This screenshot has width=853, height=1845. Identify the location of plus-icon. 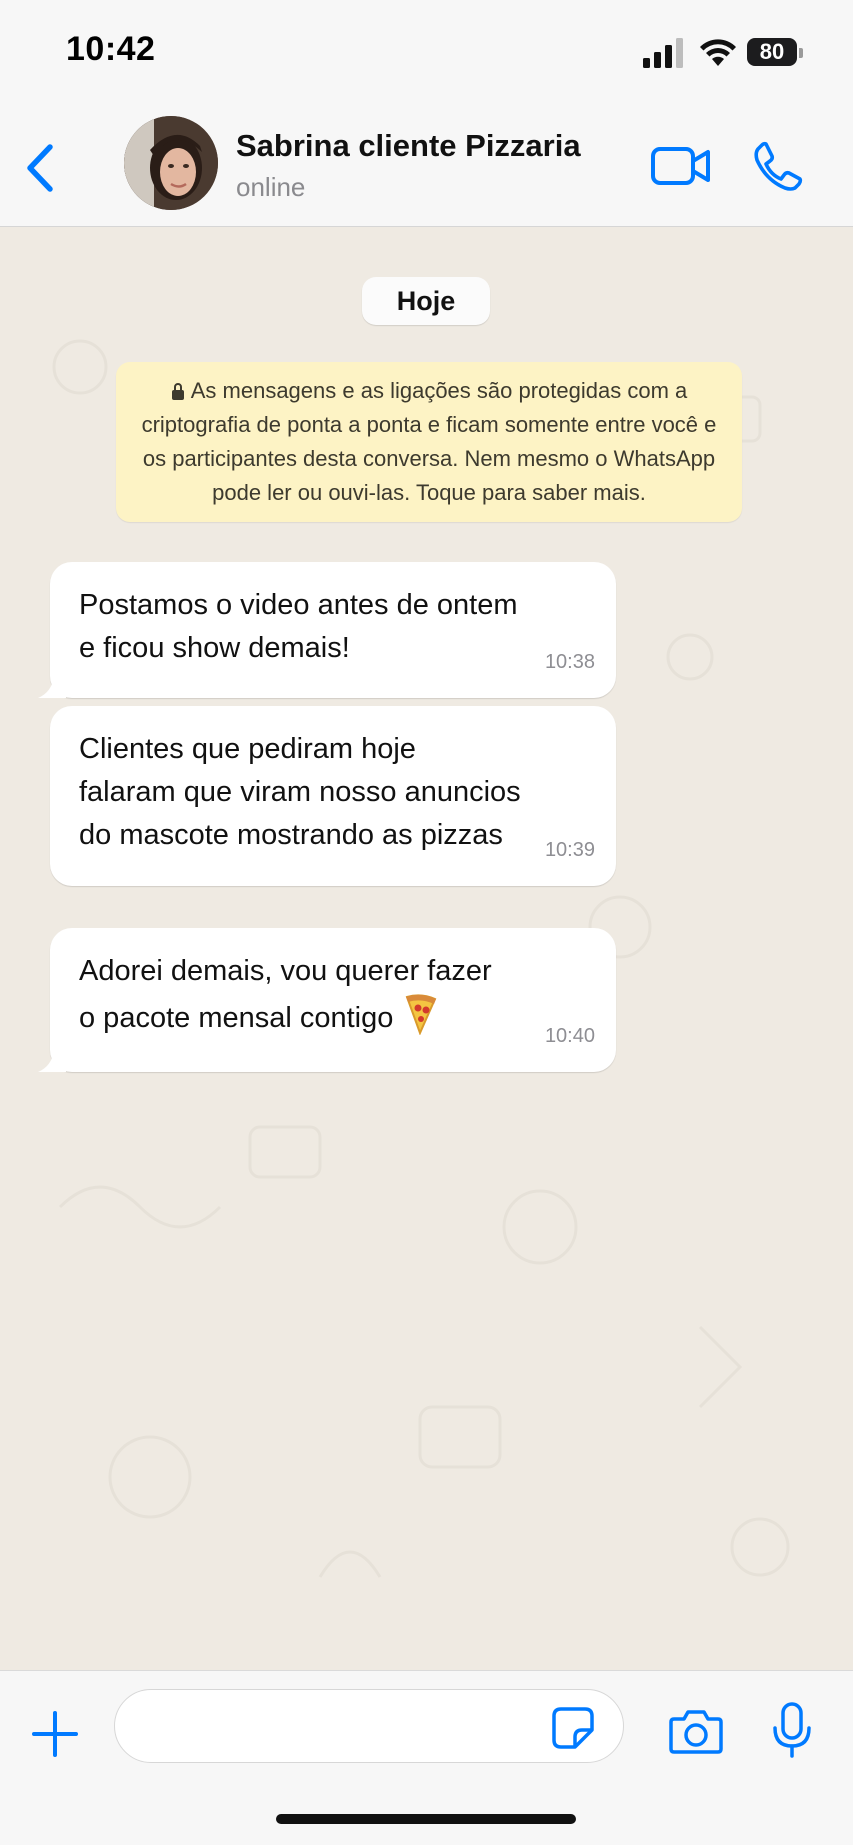
(55, 1734).